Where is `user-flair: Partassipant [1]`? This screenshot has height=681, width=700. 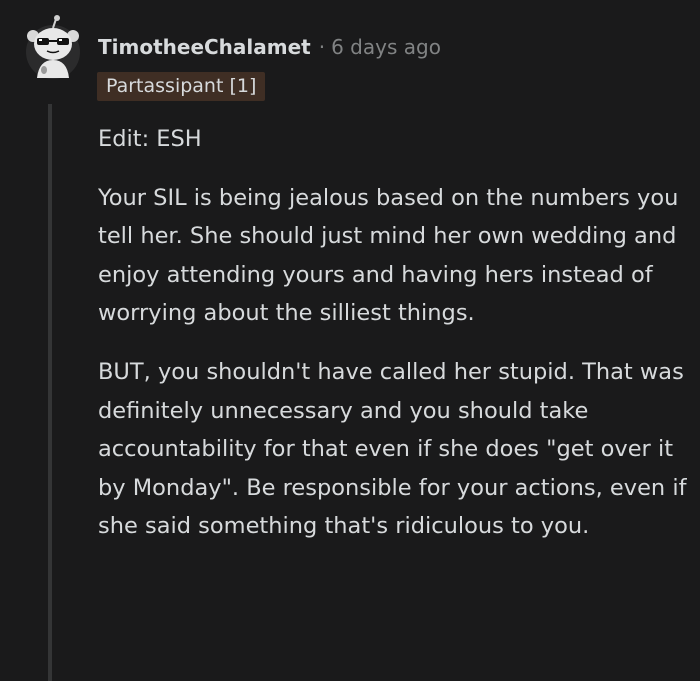 user-flair: Partassipant [1] is located at coordinates (181, 86).